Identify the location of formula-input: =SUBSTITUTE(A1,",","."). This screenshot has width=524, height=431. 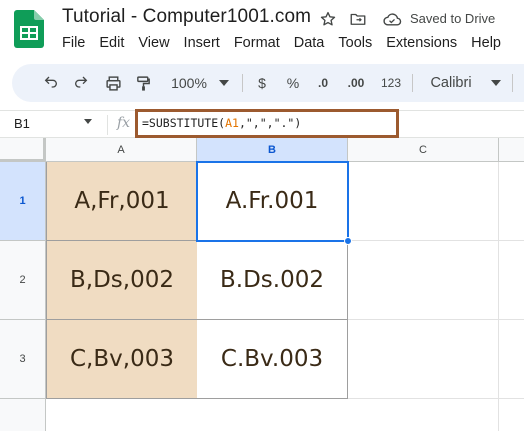
(267, 123).